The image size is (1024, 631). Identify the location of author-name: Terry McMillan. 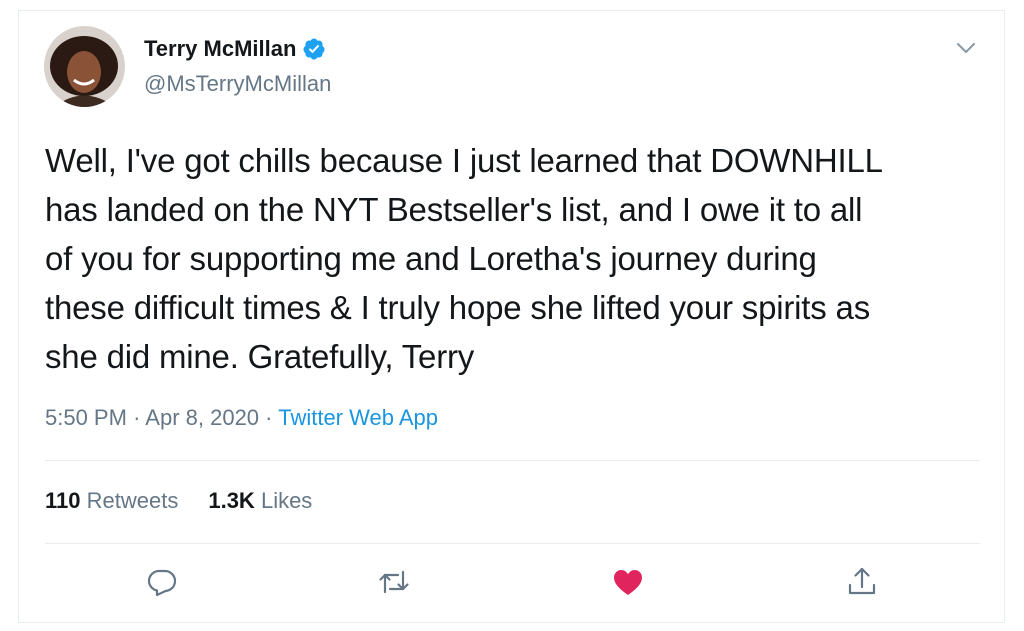
(220, 49).